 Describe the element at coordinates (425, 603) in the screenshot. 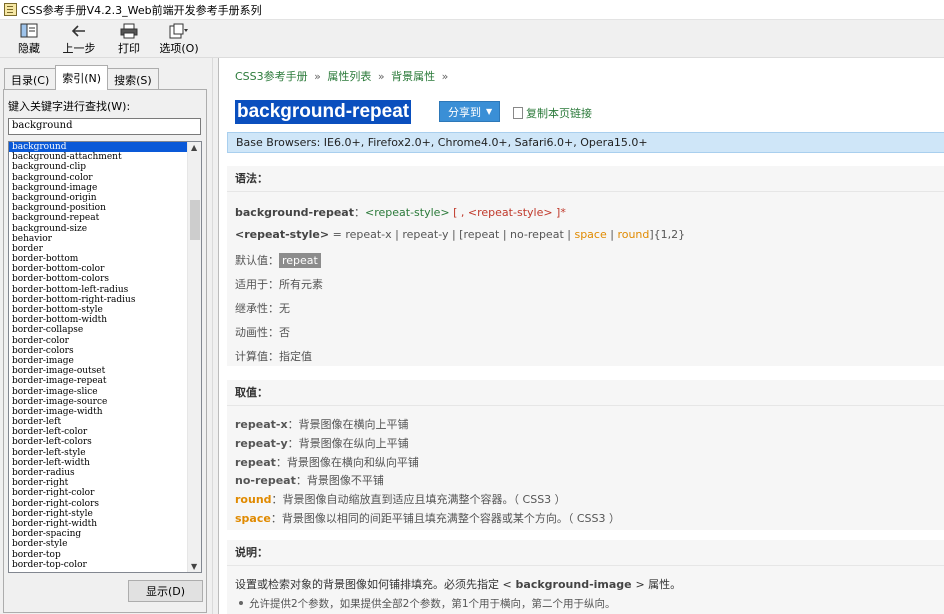

I see `notes-bullet: 允许提供2个参数，如果提供全部2个参数，第1个用于横向，第二个用于纵向。` at that location.